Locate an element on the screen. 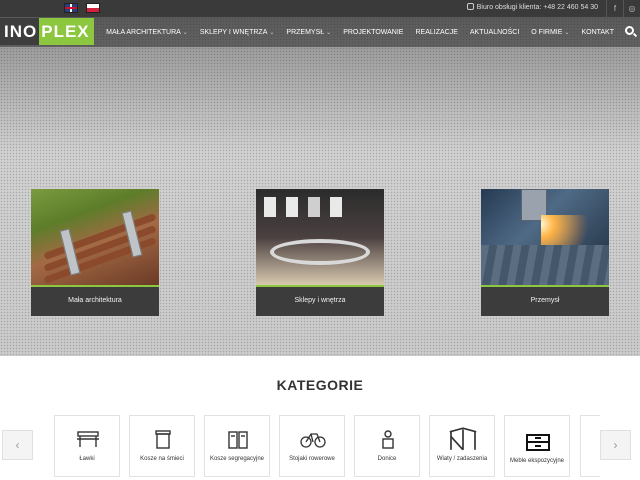  category-tile-meble-ekspozycyjne: Meble ekspozycyjne is located at coordinates (537, 446).